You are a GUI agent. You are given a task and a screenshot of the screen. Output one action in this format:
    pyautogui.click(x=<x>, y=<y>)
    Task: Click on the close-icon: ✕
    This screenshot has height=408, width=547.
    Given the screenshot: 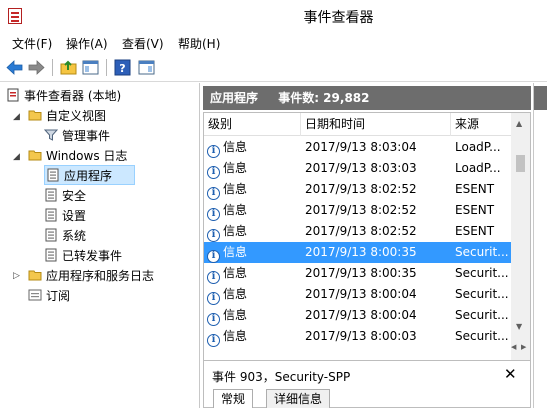 What is the action you would take?
    pyautogui.click(x=510, y=374)
    